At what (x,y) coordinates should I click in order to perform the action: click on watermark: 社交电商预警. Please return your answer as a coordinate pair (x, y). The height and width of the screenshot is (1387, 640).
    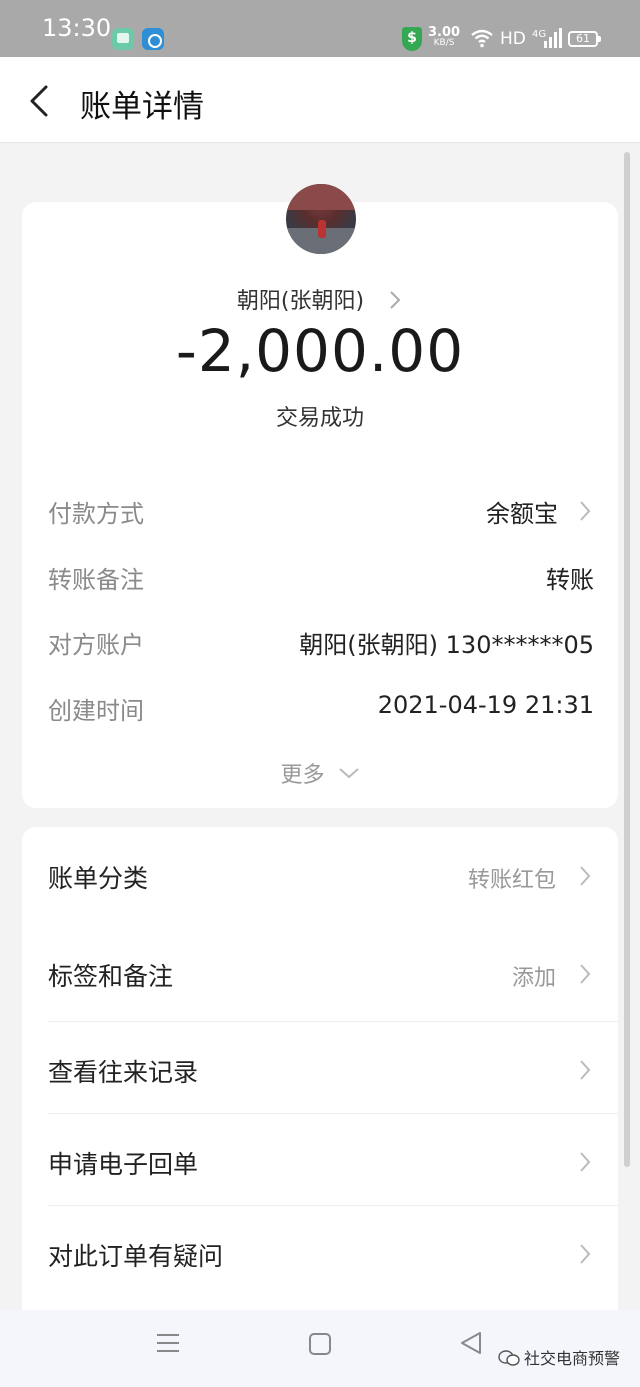
    Looking at the image, I should click on (559, 1357).